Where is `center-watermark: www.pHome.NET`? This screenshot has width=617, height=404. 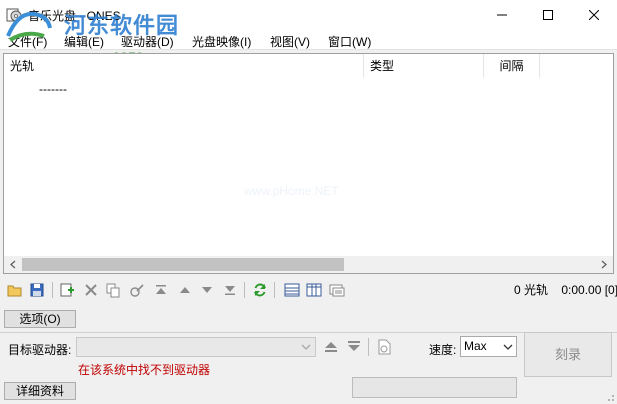 center-watermark: www.pHome.NET is located at coordinates (291, 191).